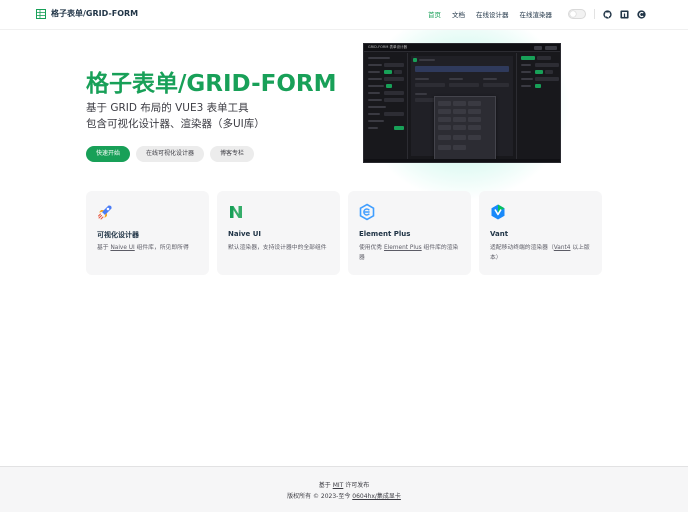 The width and height of the screenshot is (688, 512). I want to click on feature-card-element-plus: Element Plus 使用优秀 Element Plus 组件库的渲染器, so click(409, 233).